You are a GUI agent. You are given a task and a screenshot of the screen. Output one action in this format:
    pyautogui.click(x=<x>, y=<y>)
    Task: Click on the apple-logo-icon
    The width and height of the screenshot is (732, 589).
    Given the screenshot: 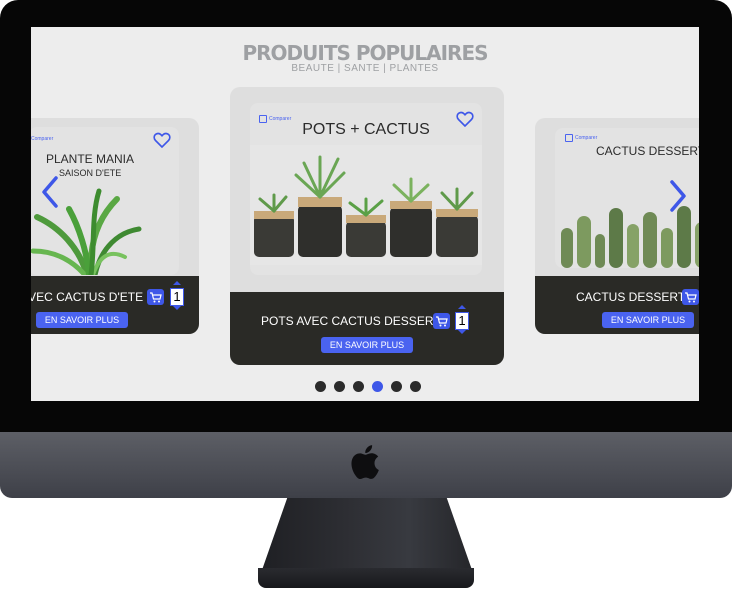 What is the action you would take?
    pyautogui.click(x=365, y=462)
    